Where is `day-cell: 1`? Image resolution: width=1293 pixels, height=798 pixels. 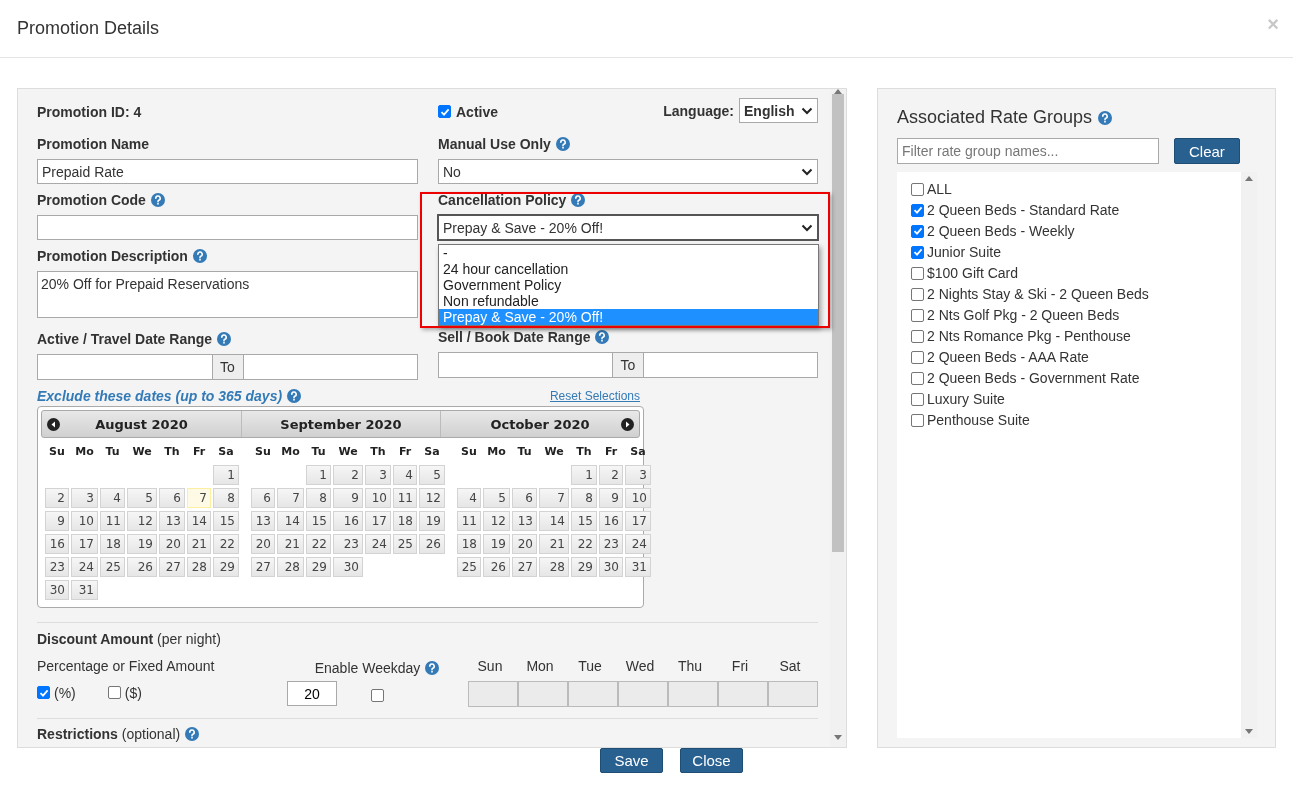 day-cell: 1 is located at coordinates (226, 475).